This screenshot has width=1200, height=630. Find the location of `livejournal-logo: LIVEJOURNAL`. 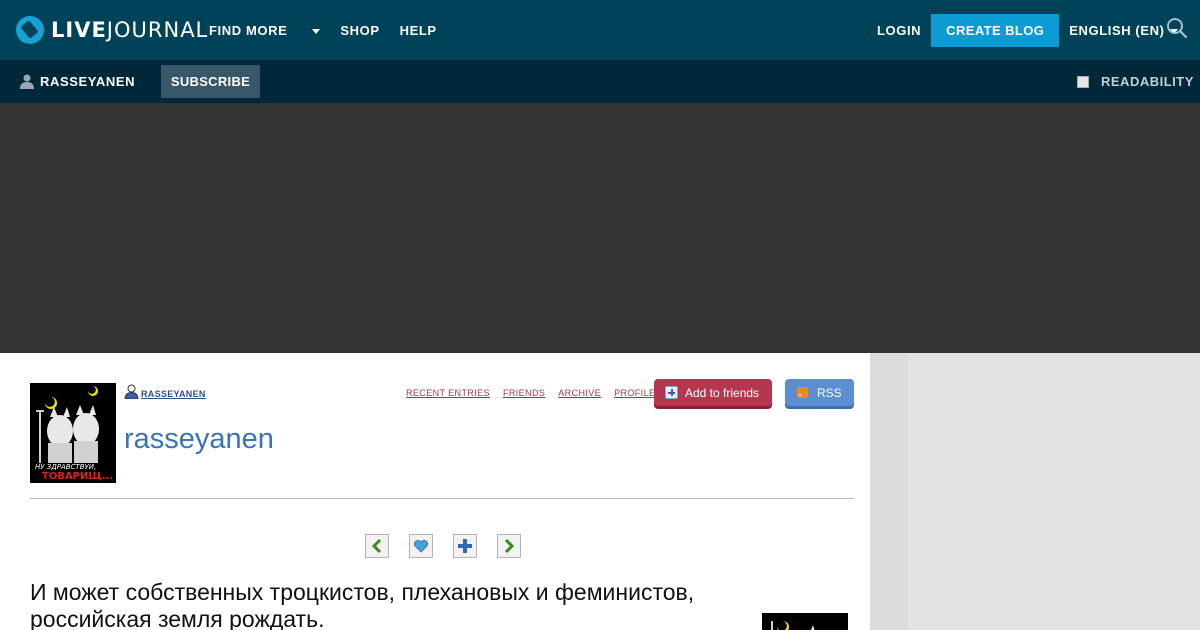

livejournal-logo: LIVEJOURNAL is located at coordinates (112, 30).